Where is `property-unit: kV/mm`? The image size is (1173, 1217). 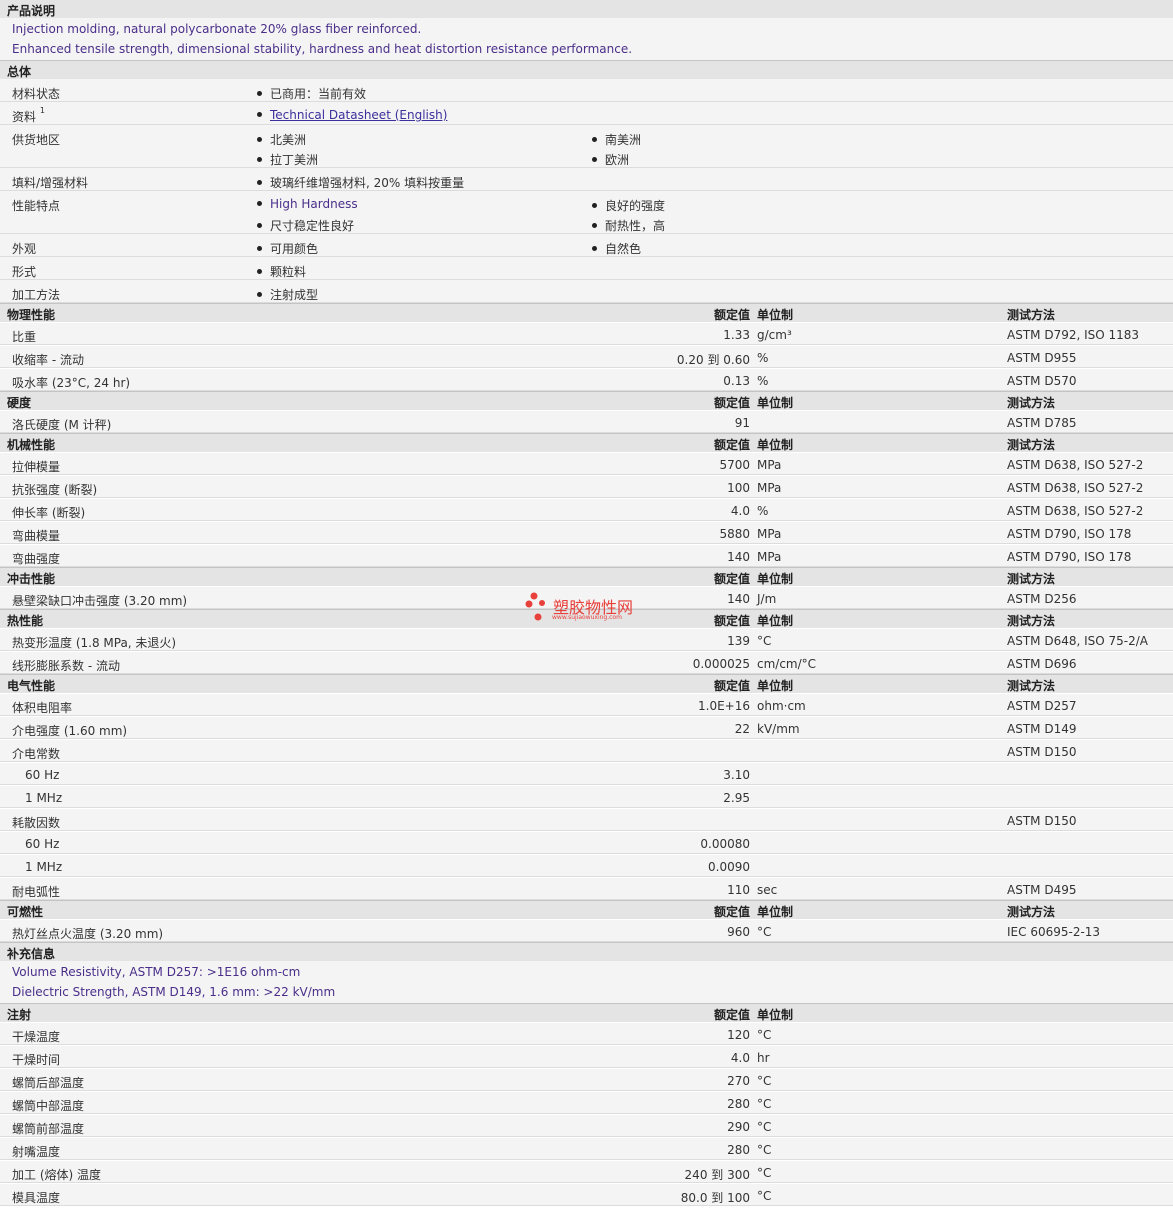
property-unit: kV/mm is located at coordinates (778, 729).